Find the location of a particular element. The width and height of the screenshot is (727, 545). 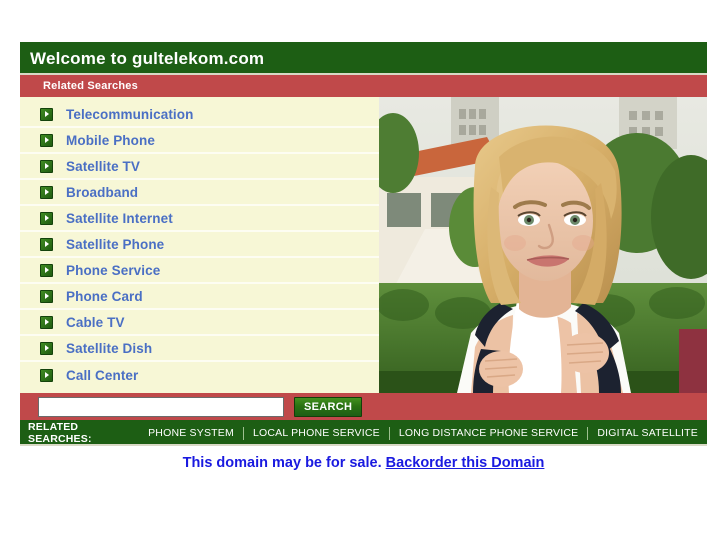

related-link-item: Call Center is located at coordinates (199, 375).